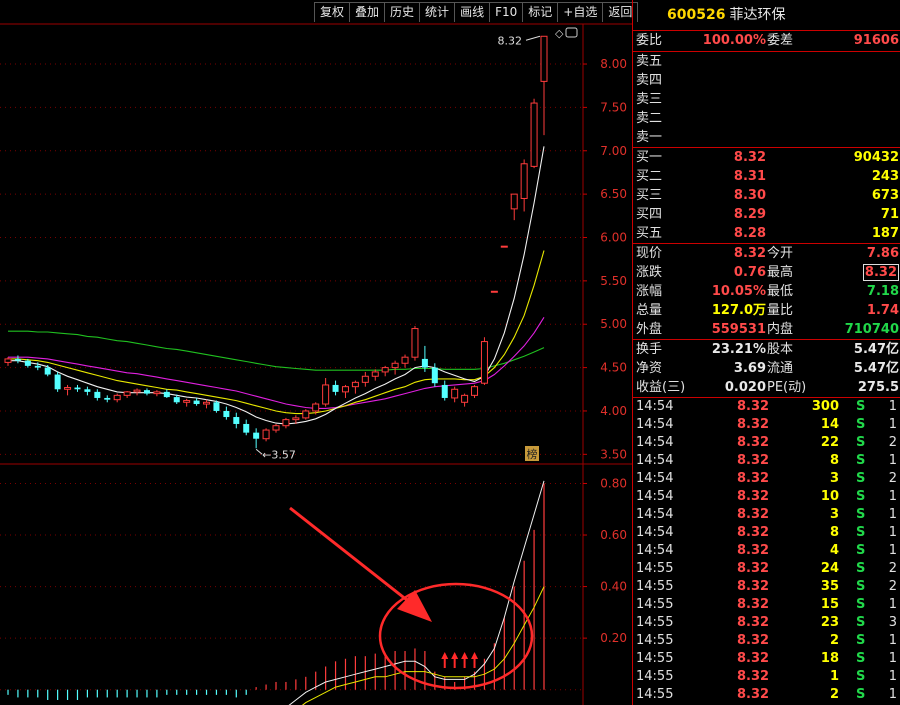 Image resolution: width=900 pixels, height=705 pixels. What do you see at coordinates (510, 40) in the screenshot?
I see `high-label: 8.32` at bounding box center [510, 40].